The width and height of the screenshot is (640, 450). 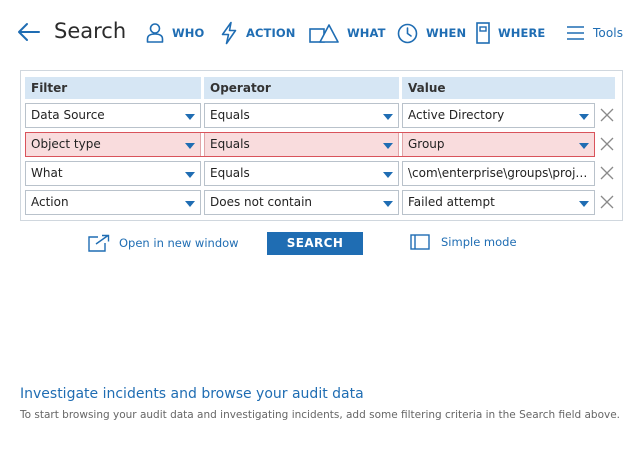 I want to click on arrow-left-icon, so click(x=29, y=32).